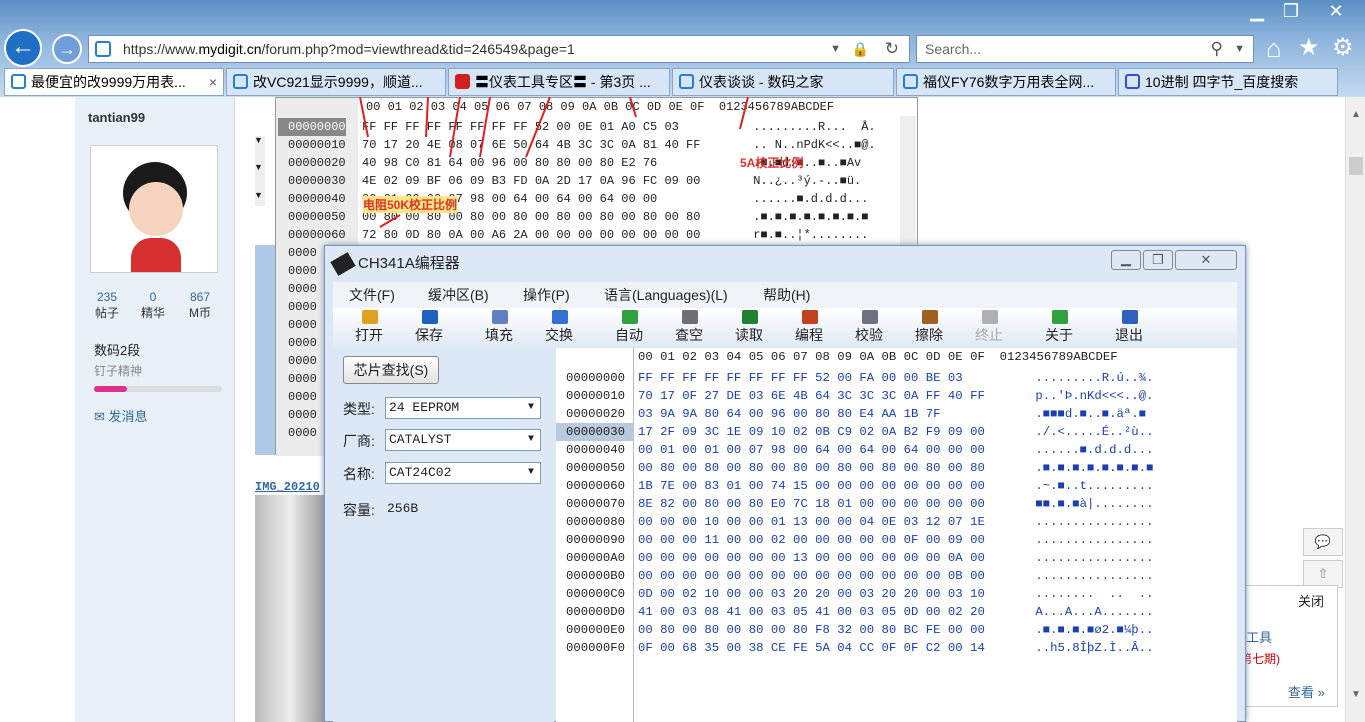 The width and height of the screenshot is (1365, 722). Describe the element at coordinates (749, 328) in the screenshot. I see `toolbar-read-button: 读取` at that location.